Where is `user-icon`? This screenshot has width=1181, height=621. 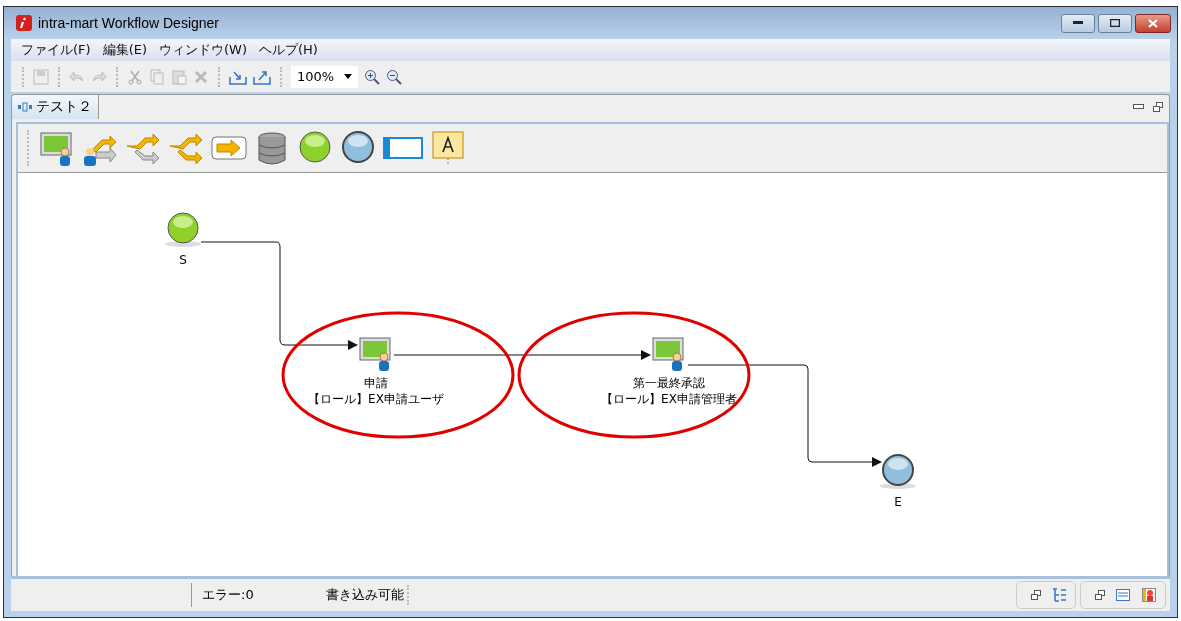
user-icon is located at coordinates (1149, 595).